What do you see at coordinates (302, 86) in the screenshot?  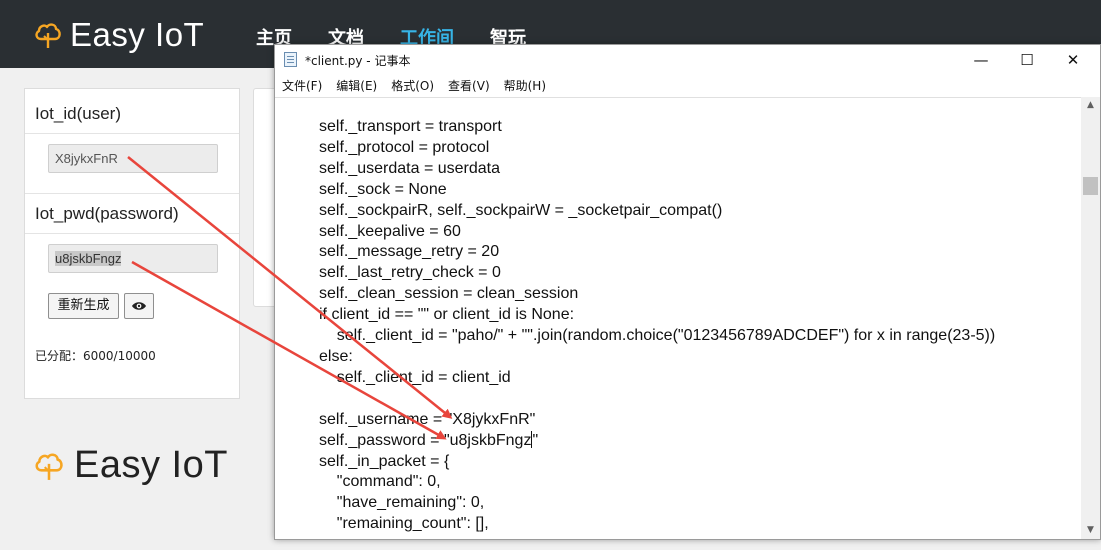 I see `menu-file: 文件(F)` at bounding box center [302, 86].